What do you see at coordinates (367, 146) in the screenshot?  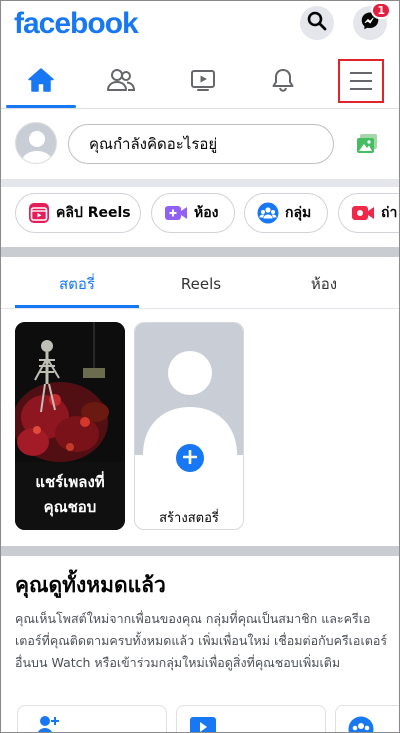 I see `photo-upload-icon` at bounding box center [367, 146].